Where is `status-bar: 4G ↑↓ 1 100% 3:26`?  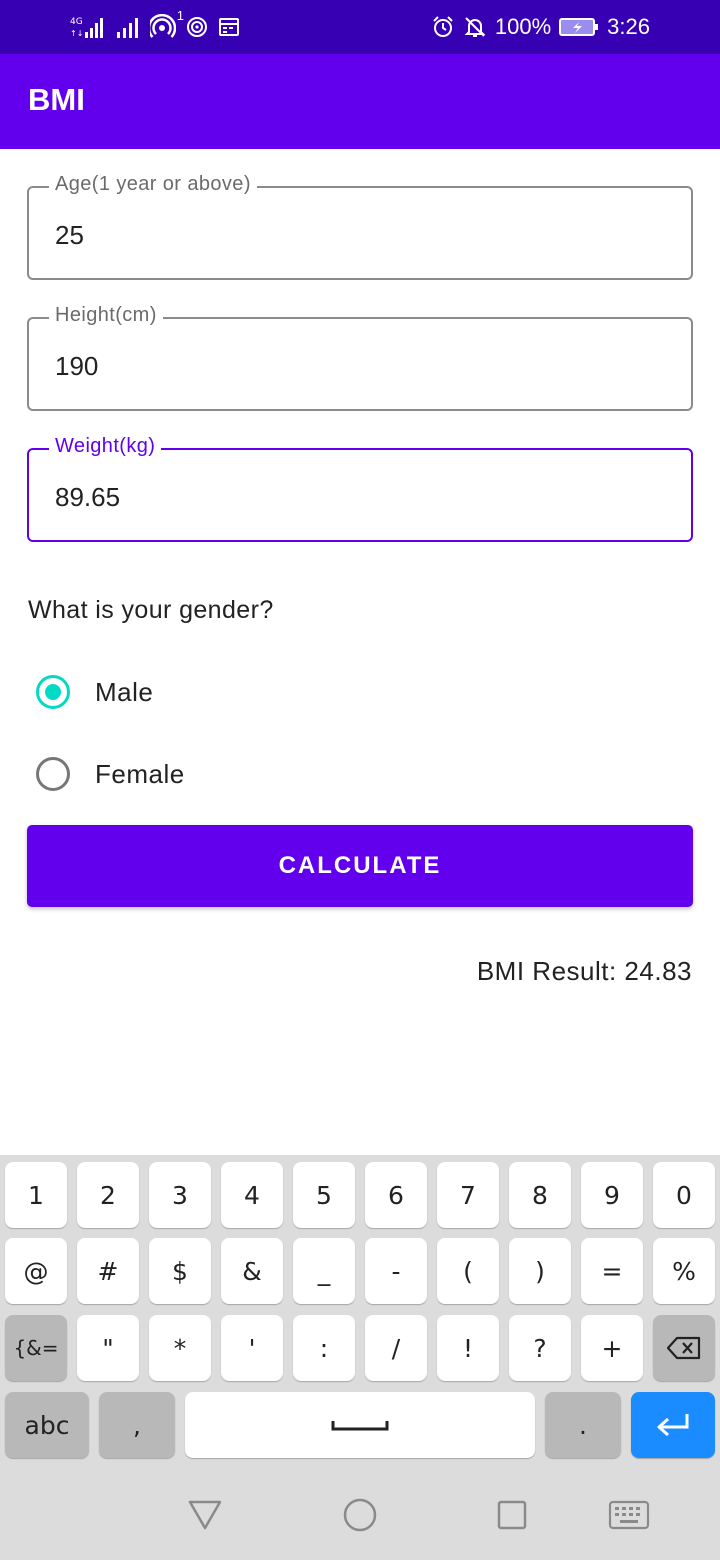 status-bar: 4G ↑↓ 1 100% 3:26 is located at coordinates (360, 27).